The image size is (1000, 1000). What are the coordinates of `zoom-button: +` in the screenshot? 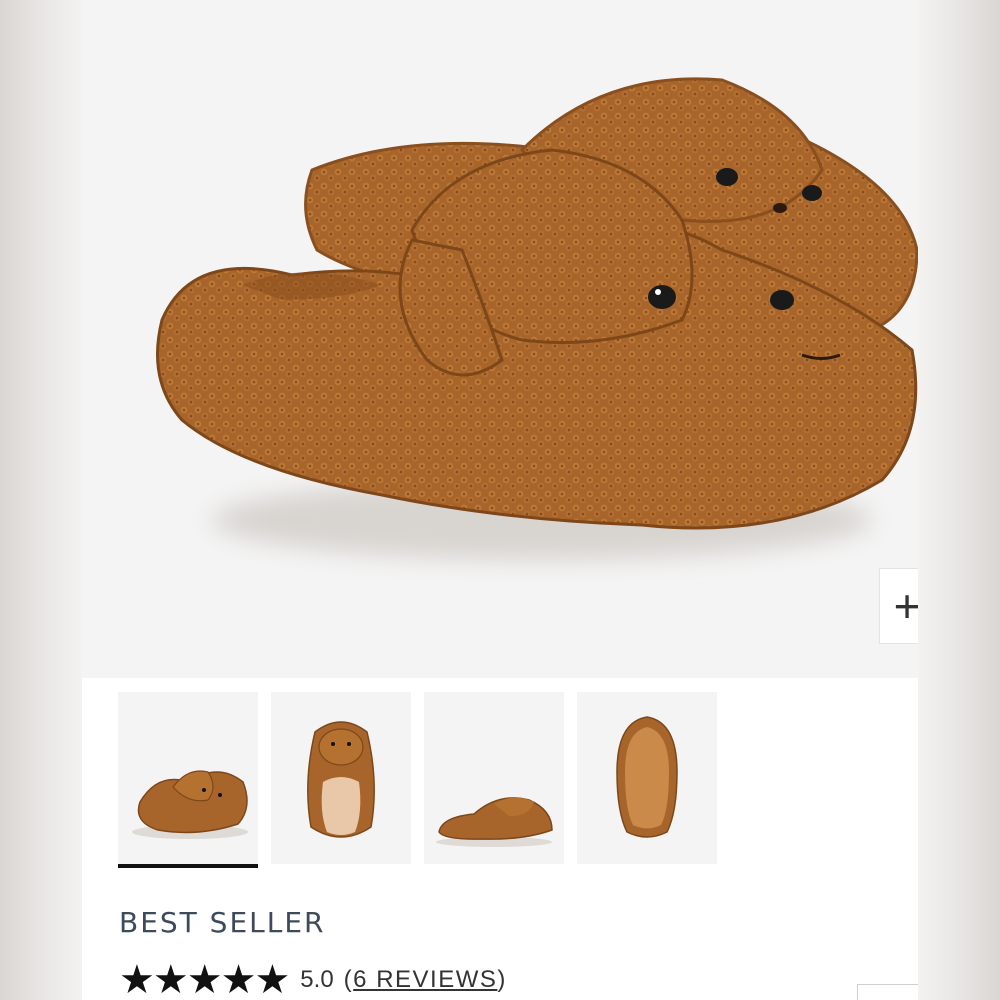 It's located at (898, 606).